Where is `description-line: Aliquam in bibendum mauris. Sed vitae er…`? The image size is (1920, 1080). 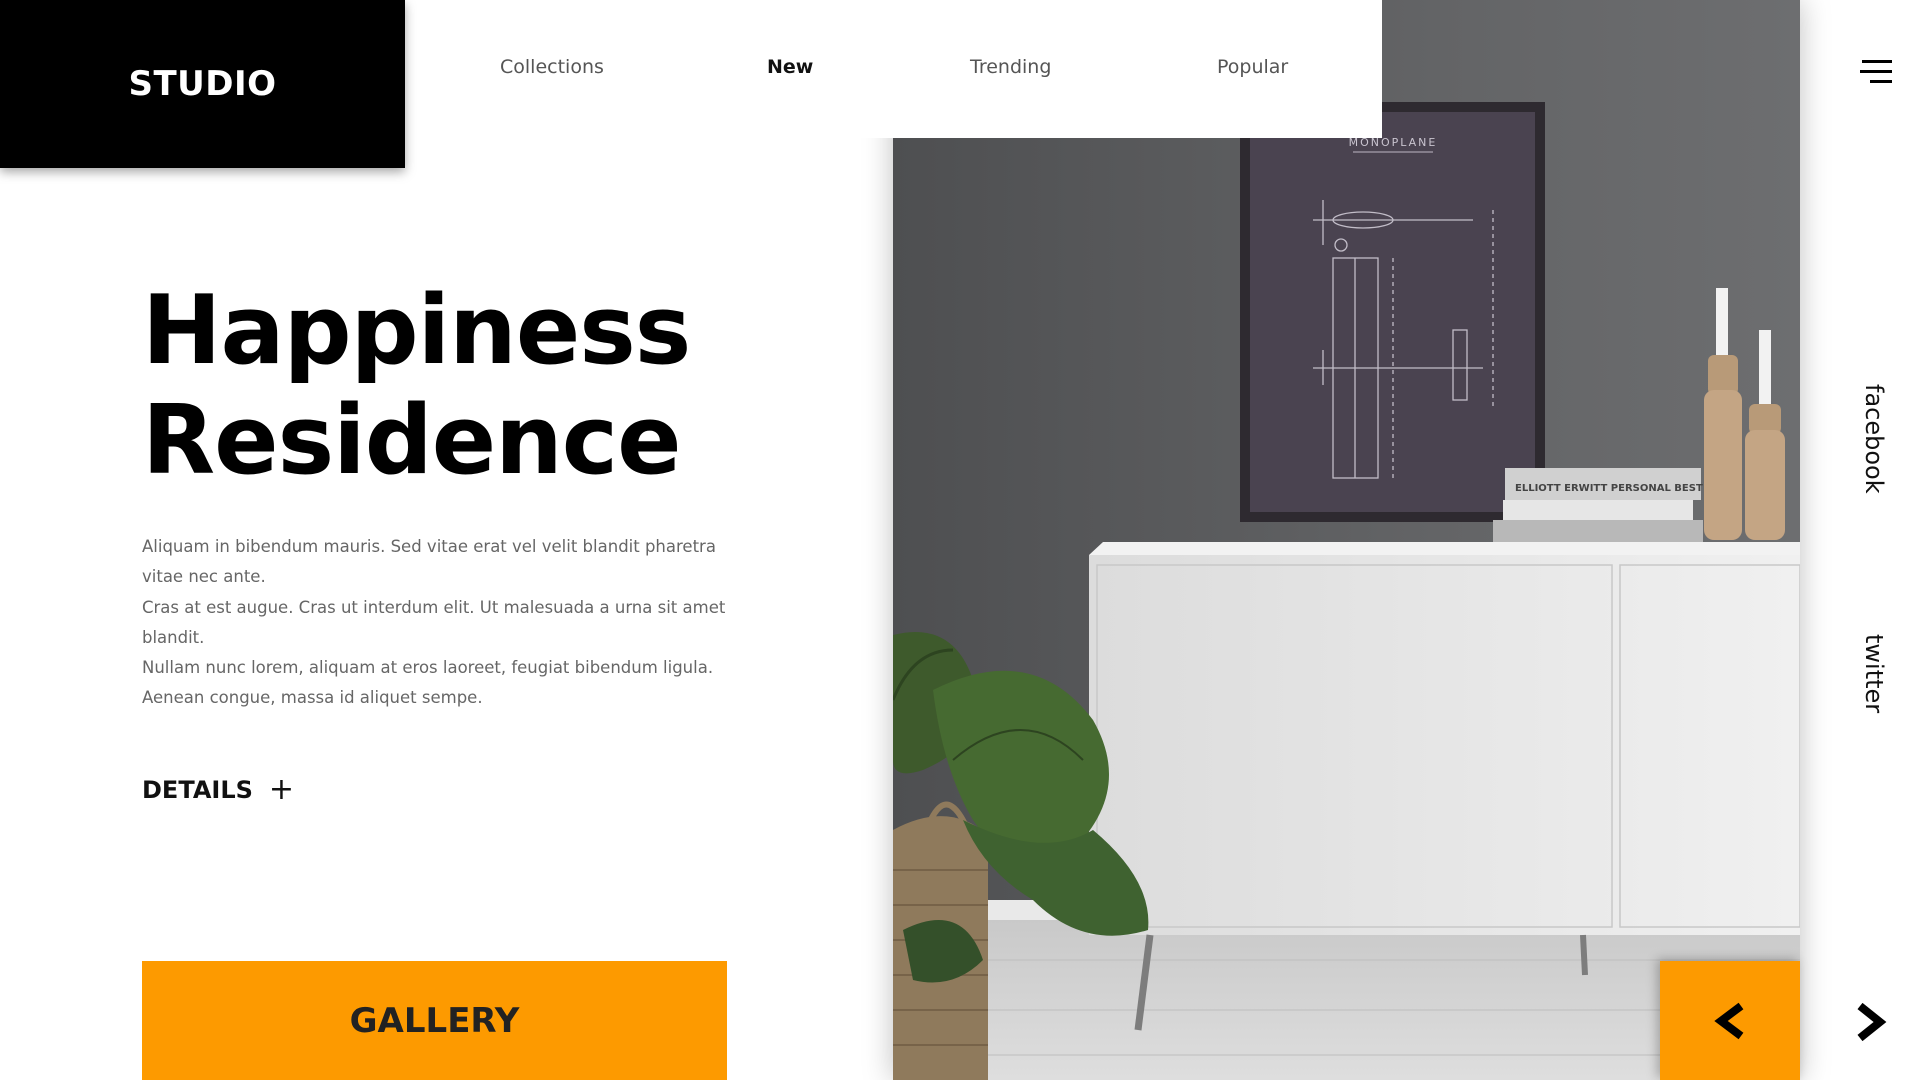 description-line: Aliquam in bibendum mauris. Sed vitae er… is located at coordinates (429, 562).